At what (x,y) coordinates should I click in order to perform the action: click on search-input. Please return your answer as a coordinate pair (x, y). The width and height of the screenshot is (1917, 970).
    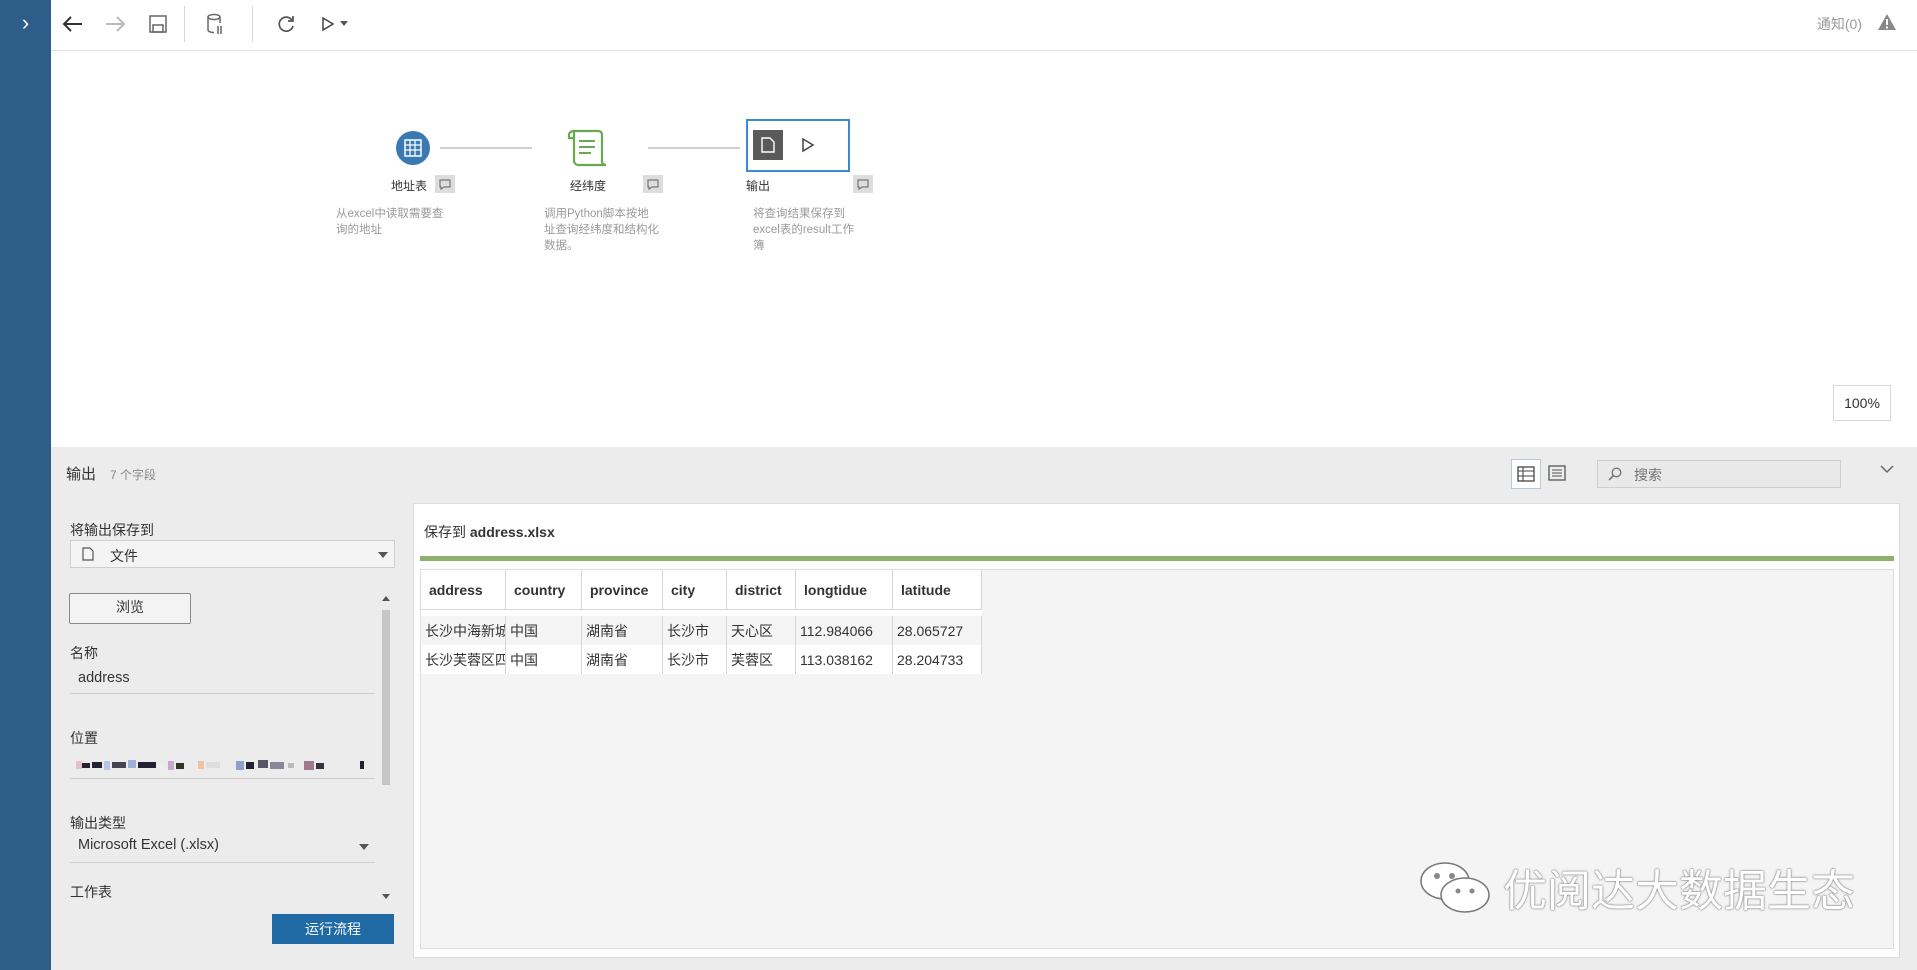
    Looking at the image, I should click on (1734, 475).